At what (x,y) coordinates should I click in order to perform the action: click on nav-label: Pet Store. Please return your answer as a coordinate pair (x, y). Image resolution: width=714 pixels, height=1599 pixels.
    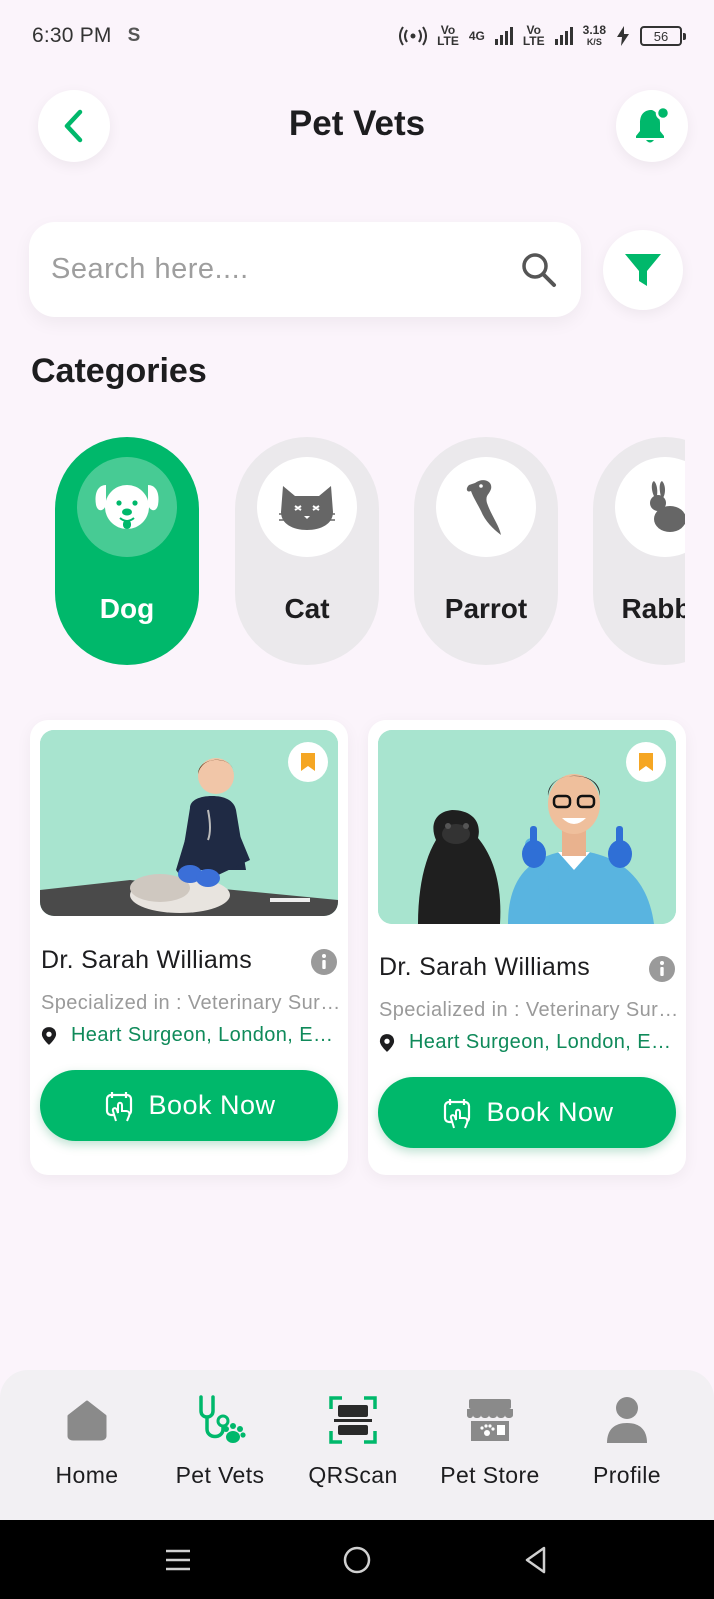
    Looking at the image, I should click on (490, 1475).